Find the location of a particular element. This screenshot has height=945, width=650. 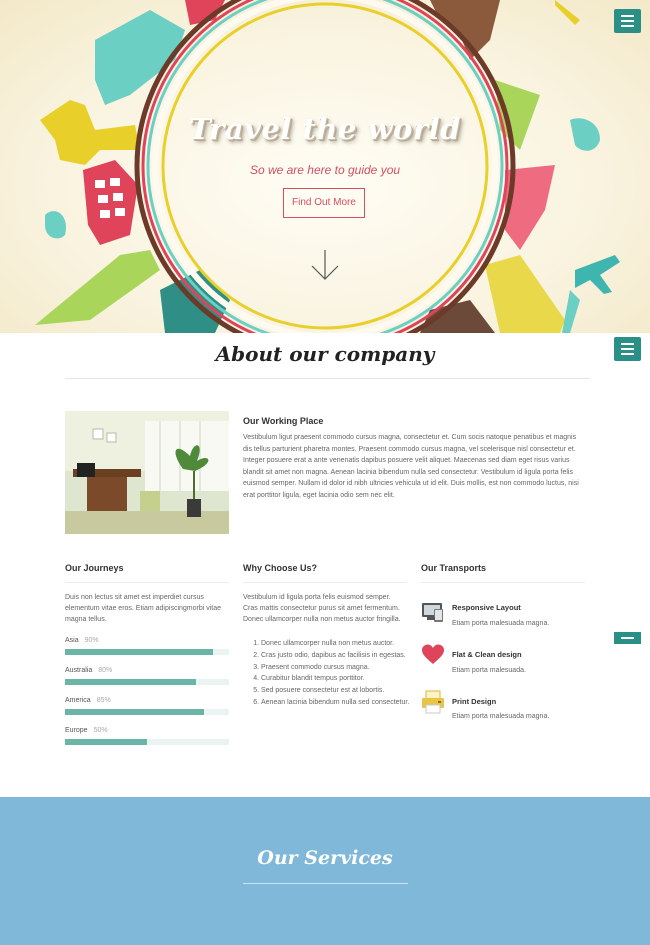

list-item: Praesent commodo cursus magna. is located at coordinates (341, 668).